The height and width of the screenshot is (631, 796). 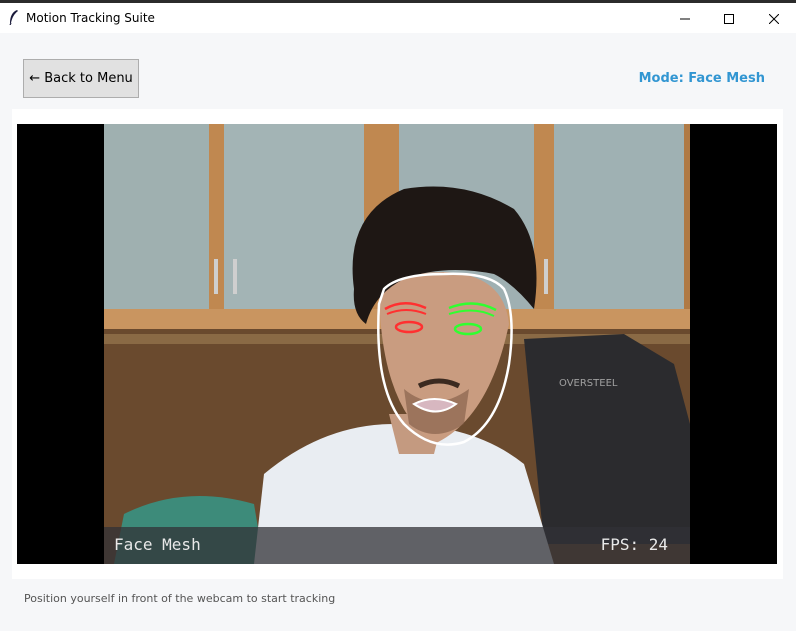 I want to click on minimize-icon, so click(x=684, y=18).